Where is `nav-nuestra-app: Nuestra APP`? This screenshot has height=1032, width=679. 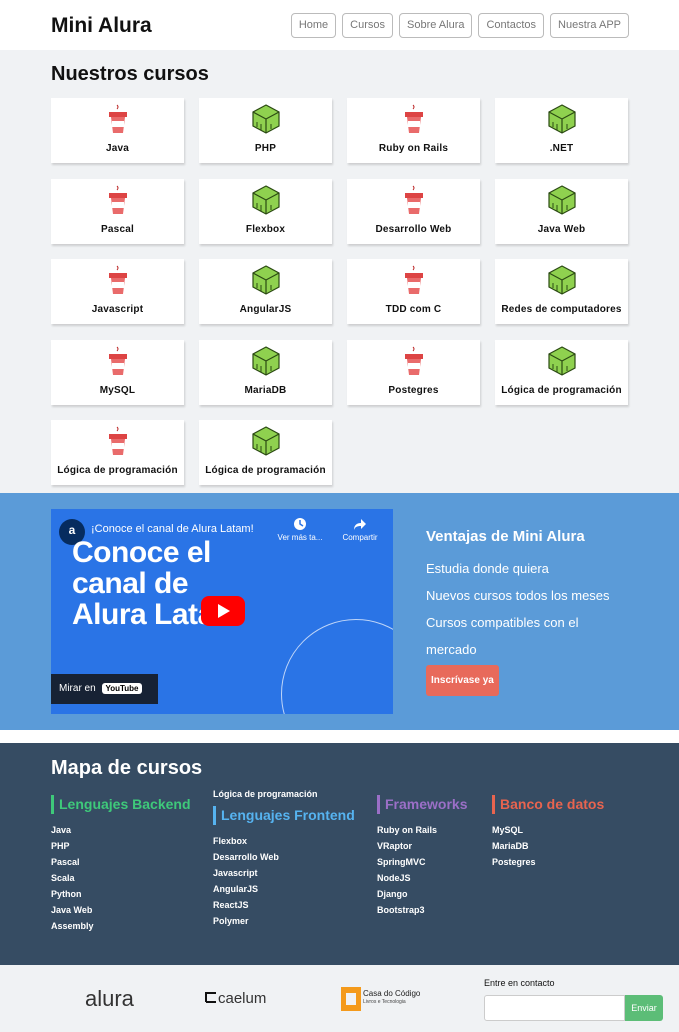
nav-nuestra-app: Nuestra APP is located at coordinates (589, 25).